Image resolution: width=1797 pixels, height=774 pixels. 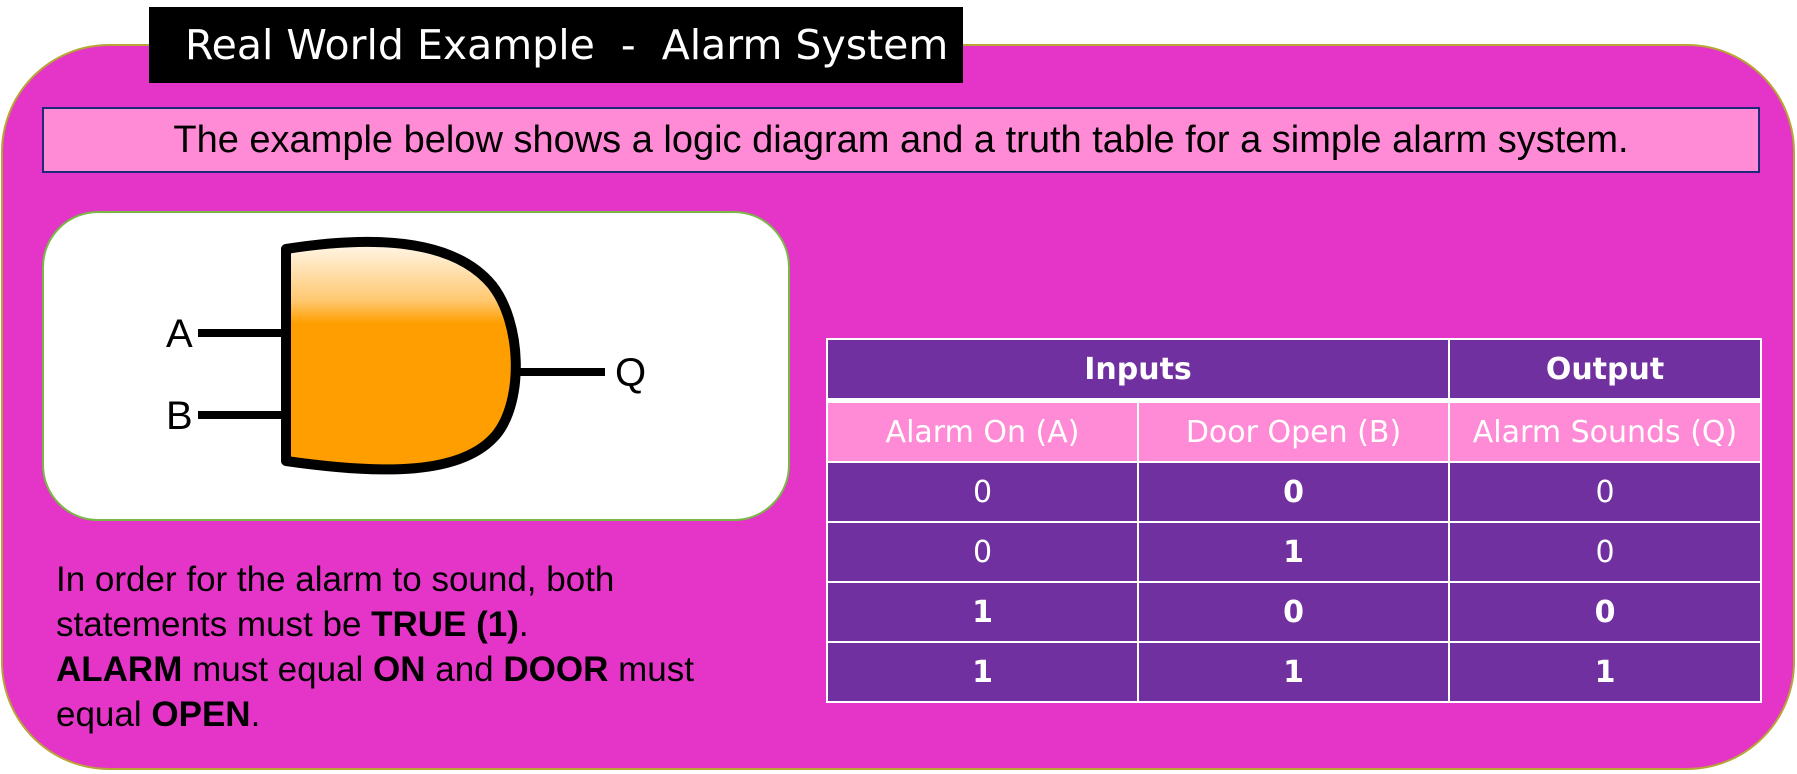 What do you see at coordinates (278, 669) in the screenshot?
I see `explanation-text-span: must equal` at bounding box center [278, 669].